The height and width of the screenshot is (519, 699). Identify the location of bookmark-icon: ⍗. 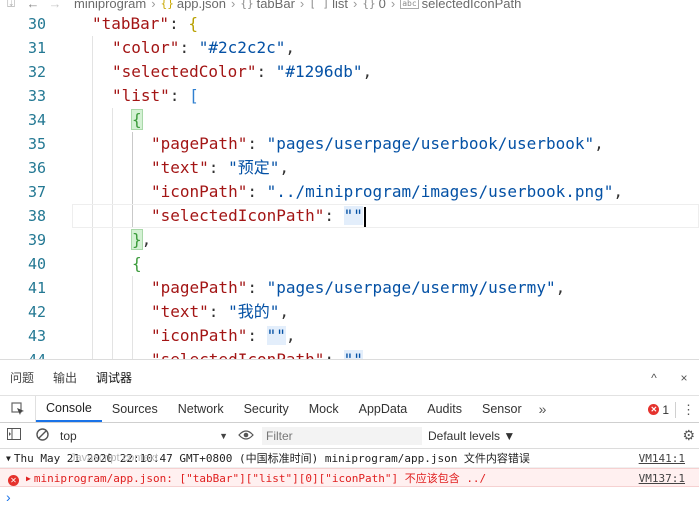
(11, 5).